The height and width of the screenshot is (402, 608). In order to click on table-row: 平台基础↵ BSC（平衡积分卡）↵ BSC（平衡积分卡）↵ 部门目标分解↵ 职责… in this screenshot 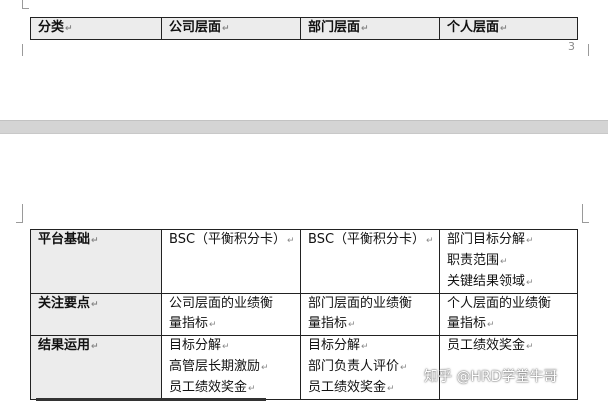, I will do `click(304, 261)`.